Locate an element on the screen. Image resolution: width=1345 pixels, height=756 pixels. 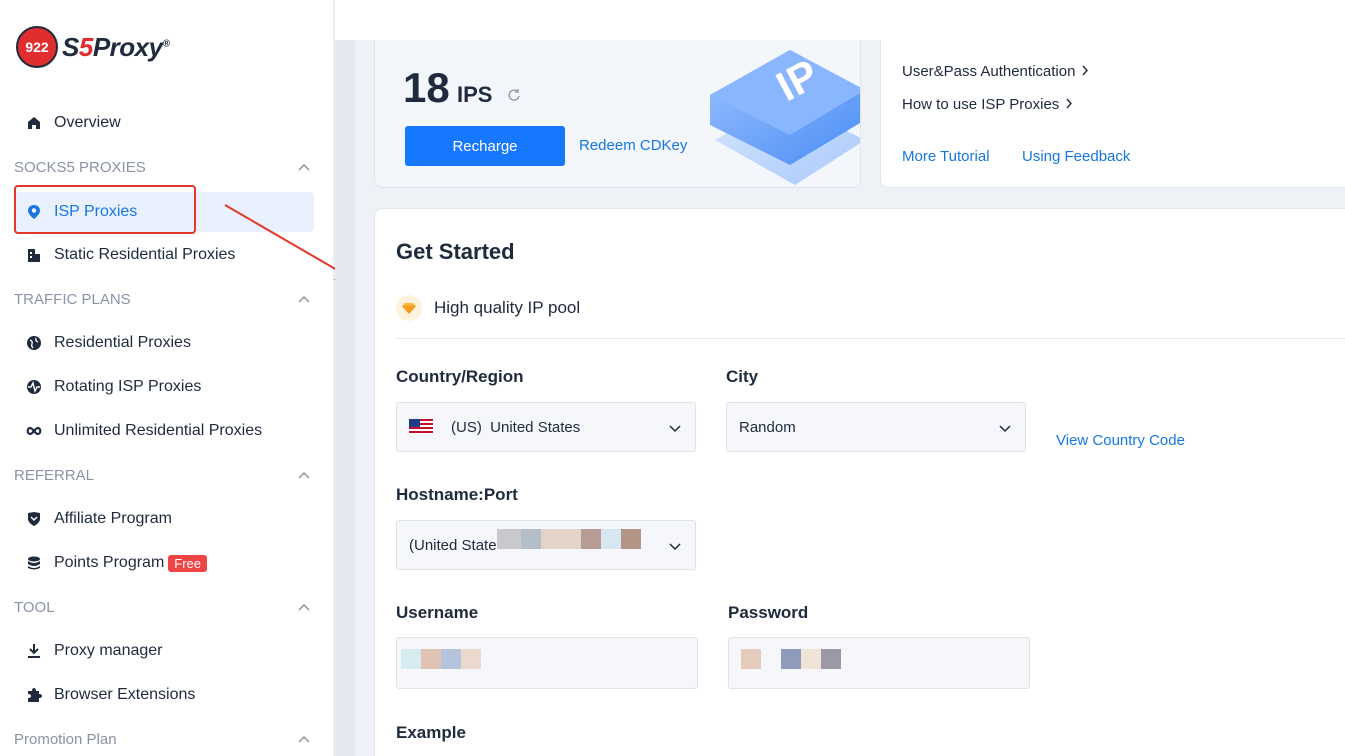
quality-text: High quality IP pool is located at coordinates (507, 307).